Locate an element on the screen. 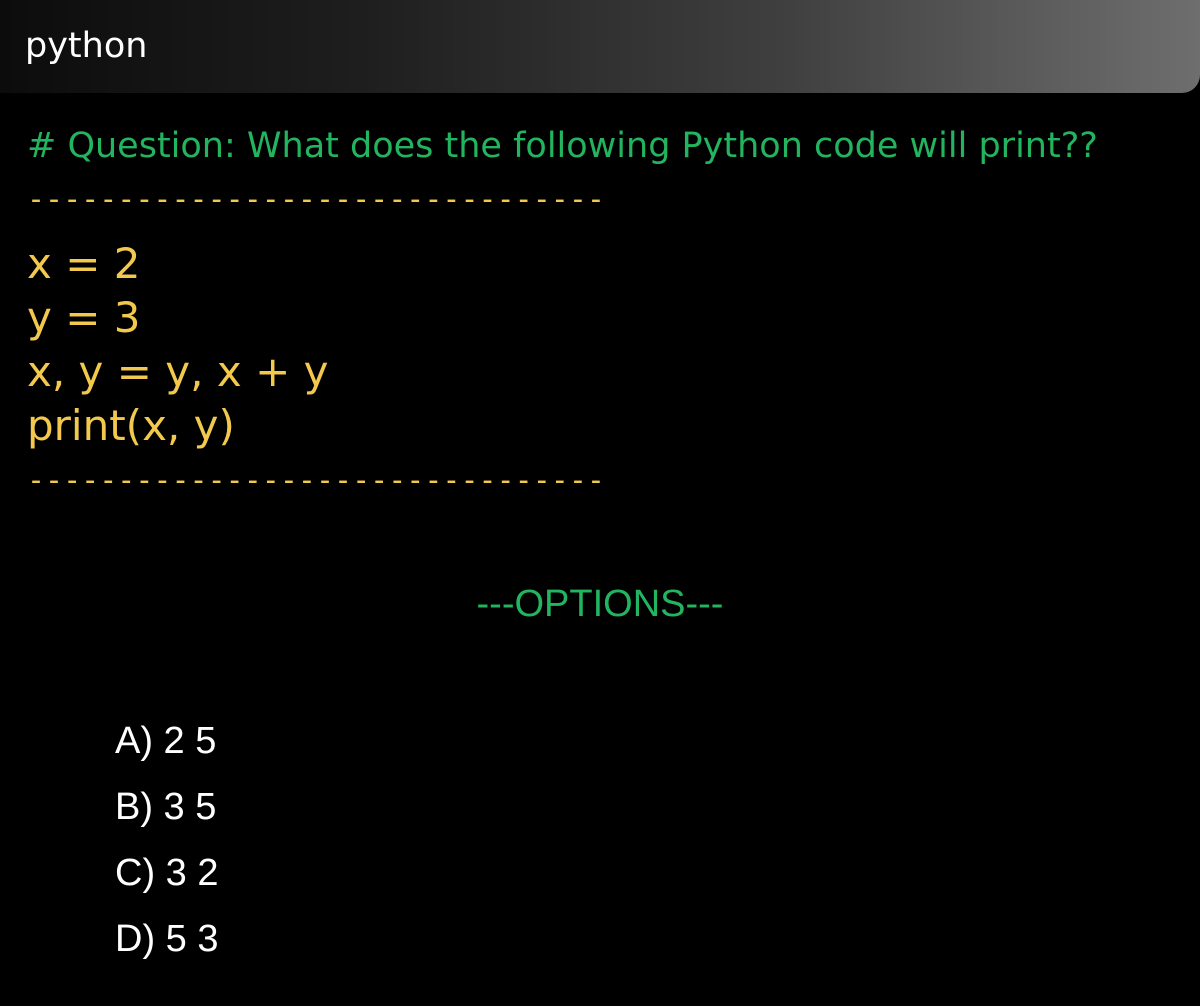 The image size is (1200, 1006). option-a: A) 2 5 is located at coordinates (166, 741).